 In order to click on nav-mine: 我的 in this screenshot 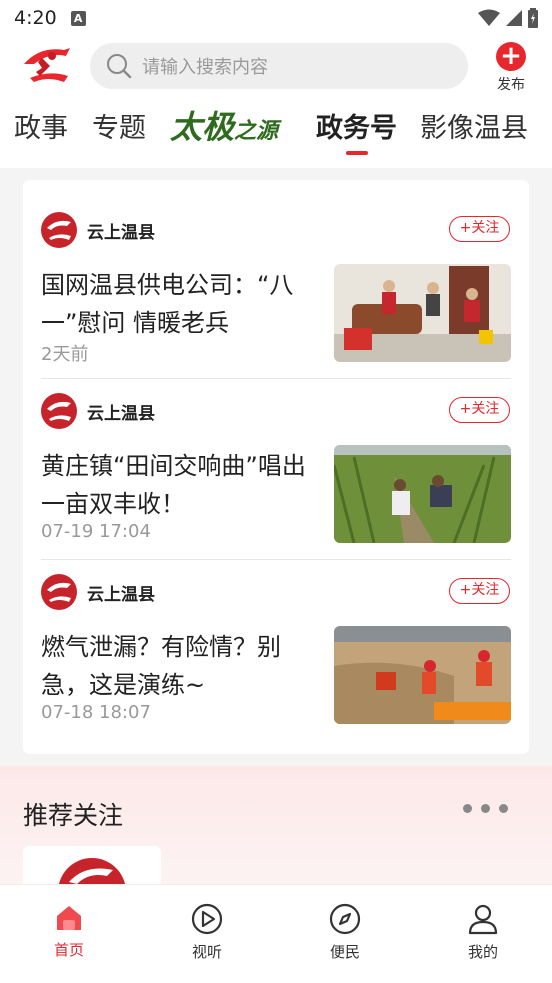, I will do `click(483, 932)`.